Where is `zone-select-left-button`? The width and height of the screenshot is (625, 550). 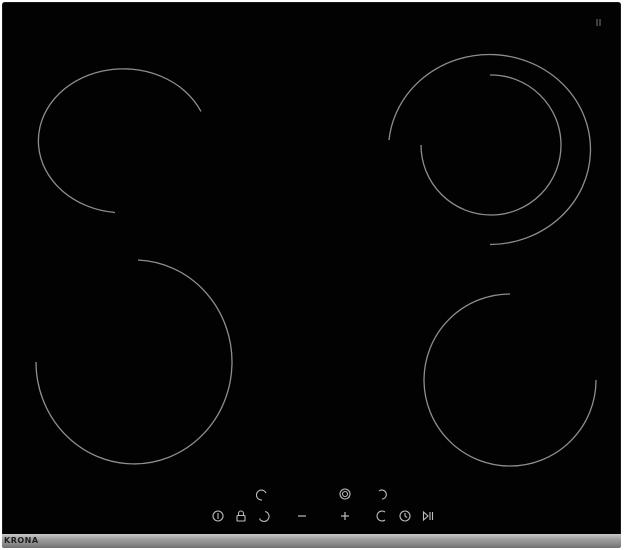 zone-select-left-button is located at coordinates (263, 516).